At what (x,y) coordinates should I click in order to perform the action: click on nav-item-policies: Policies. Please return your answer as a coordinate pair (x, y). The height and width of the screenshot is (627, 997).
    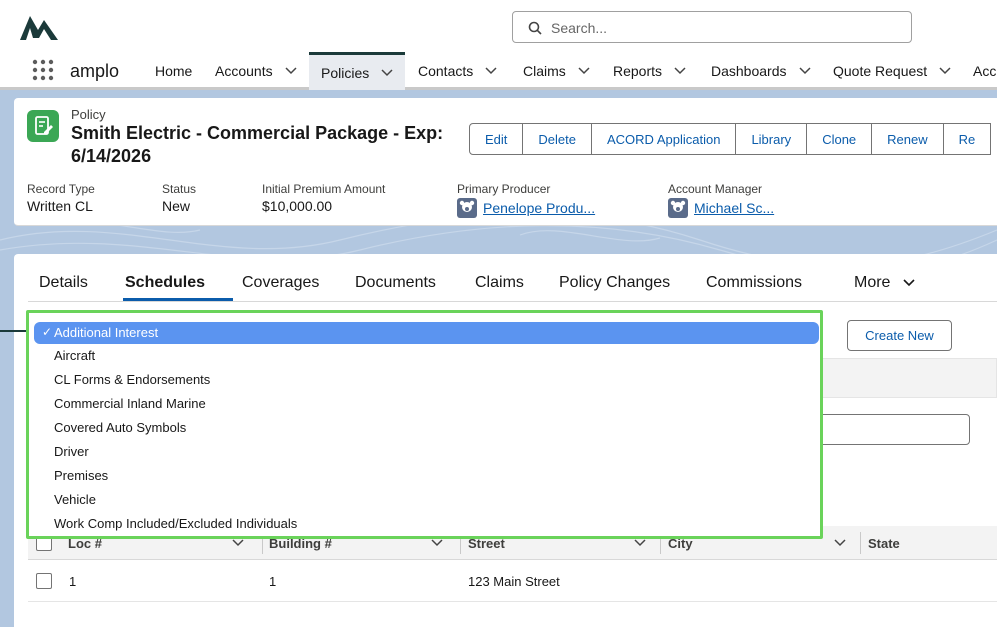
    Looking at the image, I should click on (357, 71).